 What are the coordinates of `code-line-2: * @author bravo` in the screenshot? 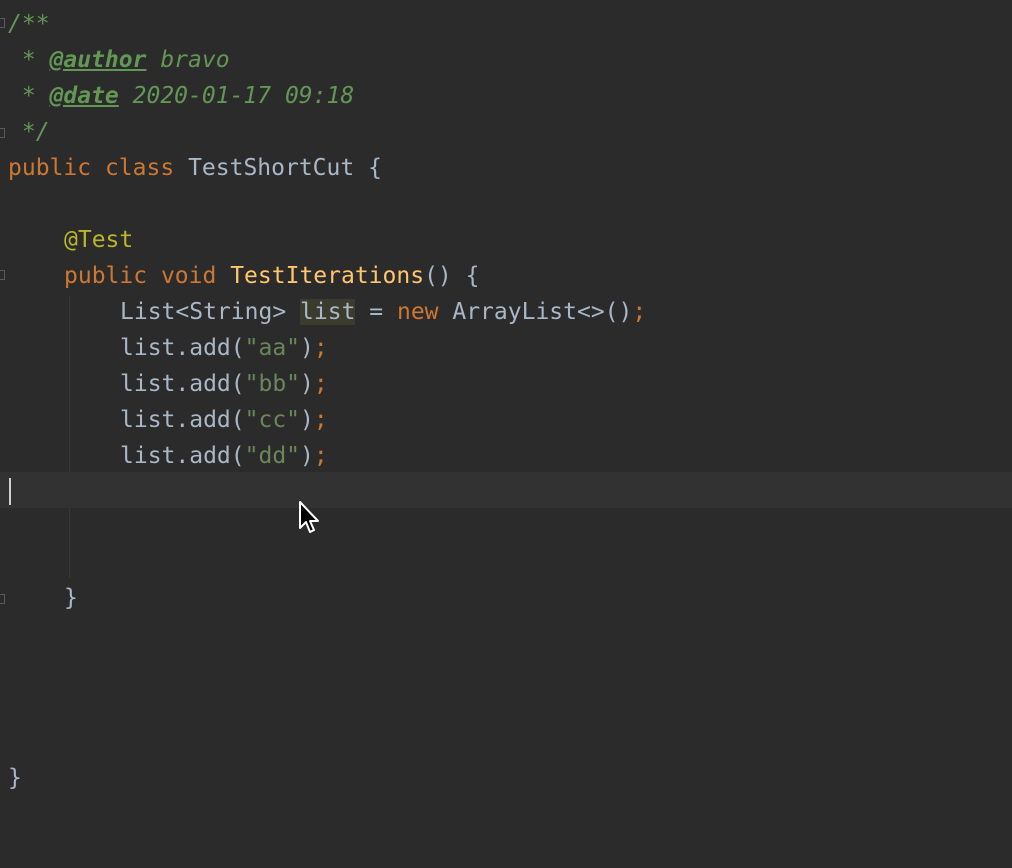 It's located at (506, 60).